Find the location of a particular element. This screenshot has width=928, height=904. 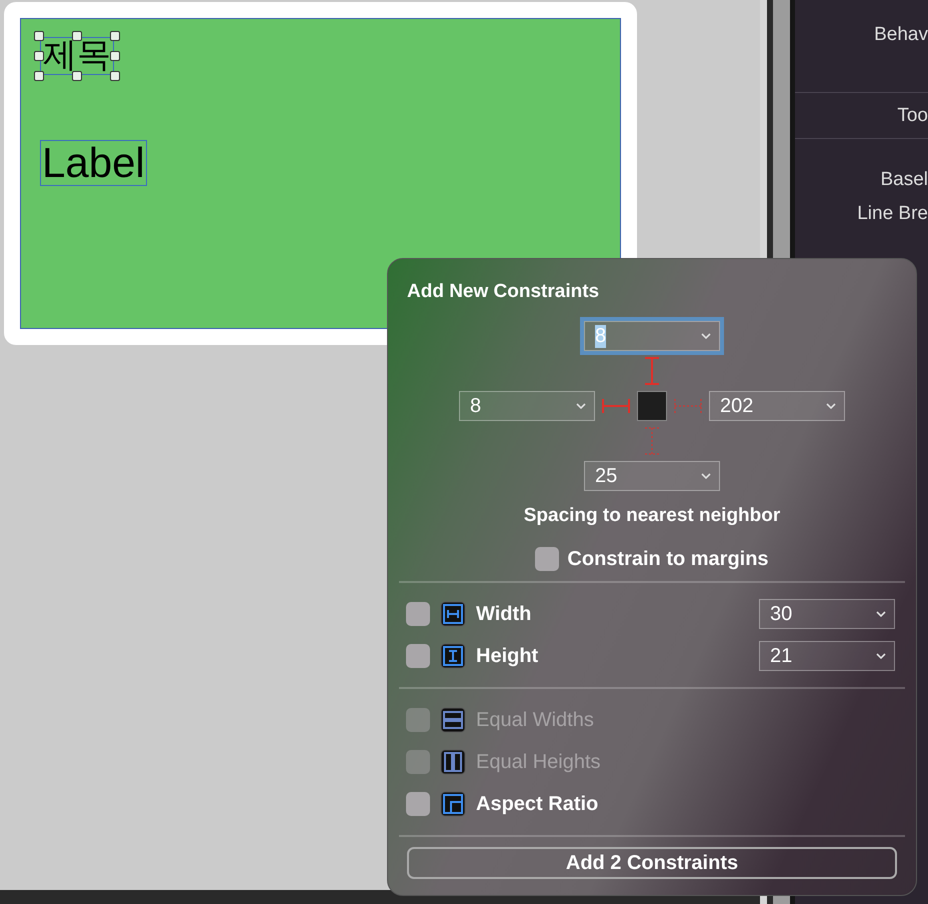

equal-heights-icon is located at coordinates (453, 762).